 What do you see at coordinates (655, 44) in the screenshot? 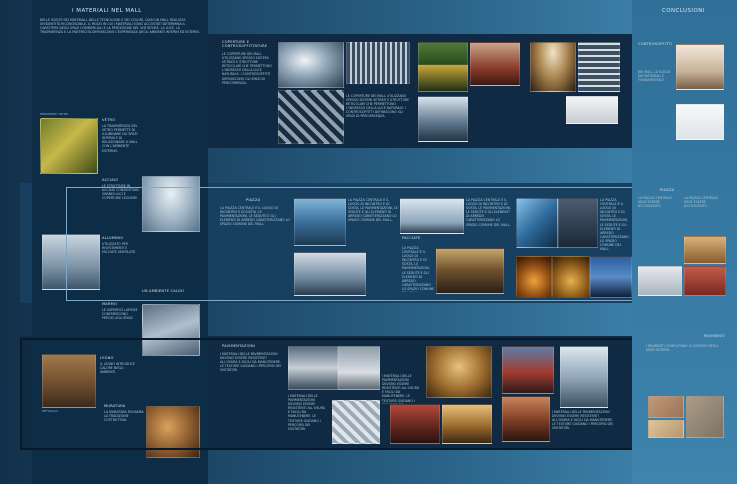
I see `right-sub-1: CONTROSOFFITTI` at bounding box center [655, 44].